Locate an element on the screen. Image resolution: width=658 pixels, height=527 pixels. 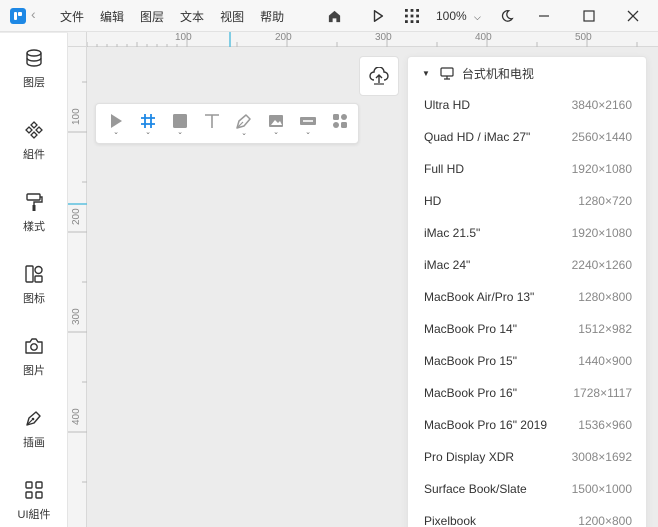
zoom-value: 100% is located at coordinates (451, 16).